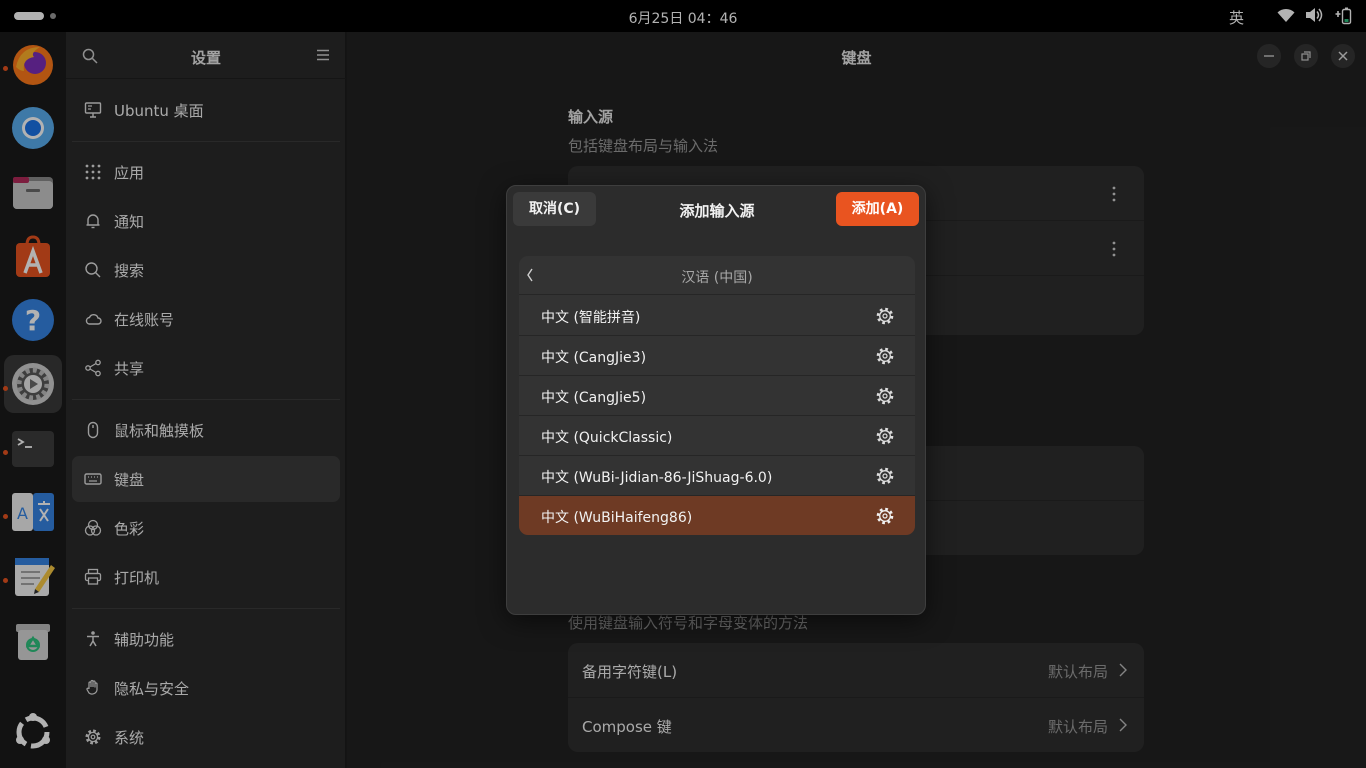 This screenshot has height=768, width=1366. Describe the element at coordinates (657, 478) in the screenshot. I see `input-source-label: 中文 (WuBi-Jidian-86-JiShuag-6.0)` at that location.